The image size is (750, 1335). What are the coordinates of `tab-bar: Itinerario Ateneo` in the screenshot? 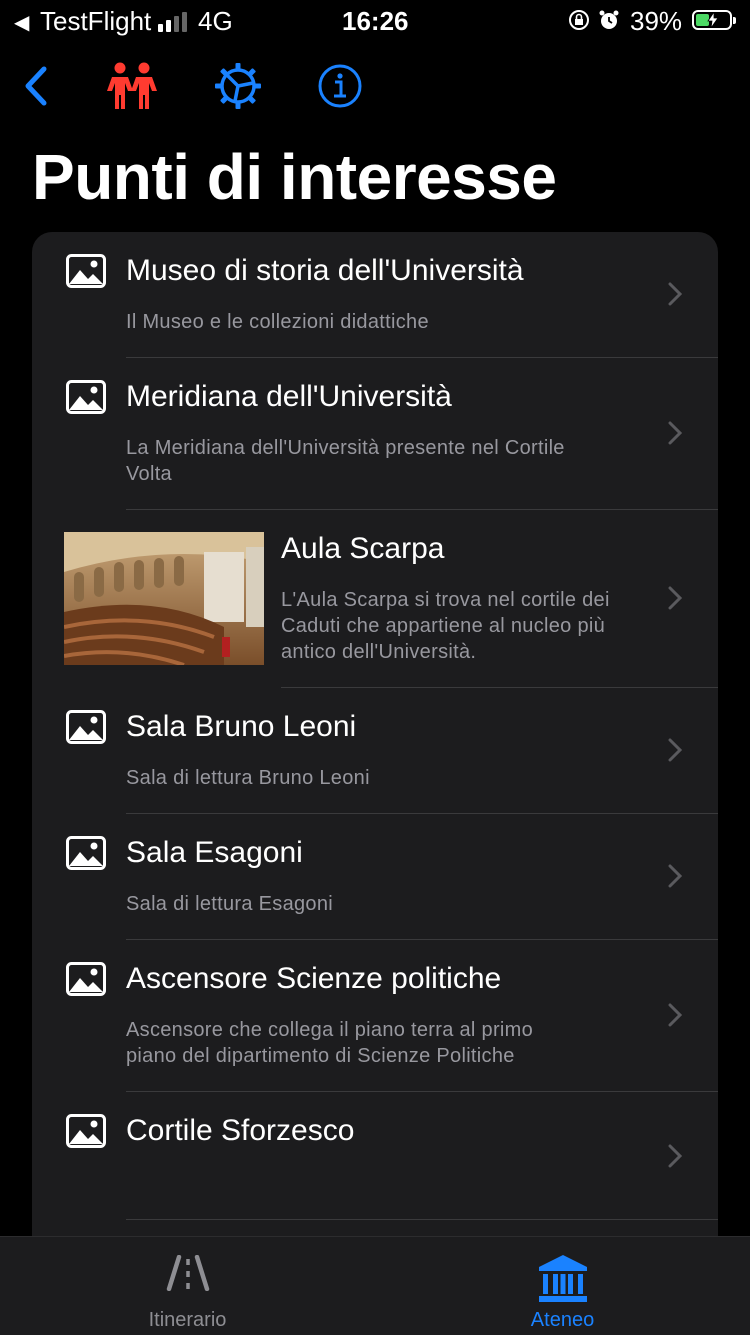 It's located at (375, 1285).